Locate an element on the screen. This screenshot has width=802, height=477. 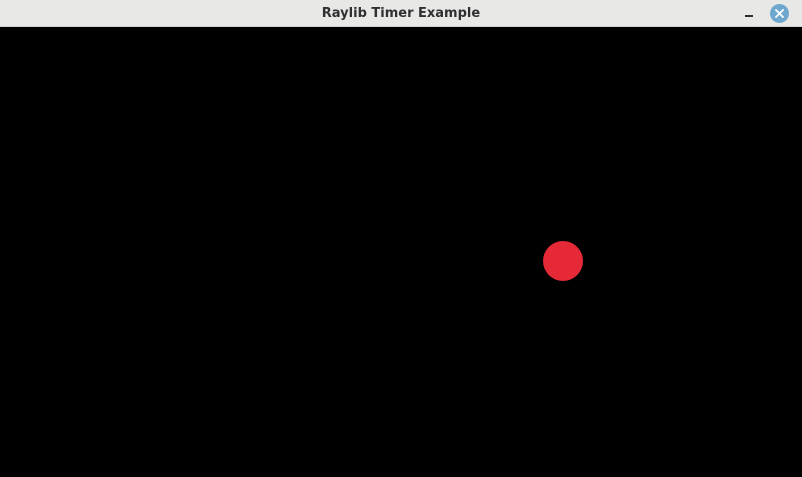
close-button is located at coordinates (779, 13).